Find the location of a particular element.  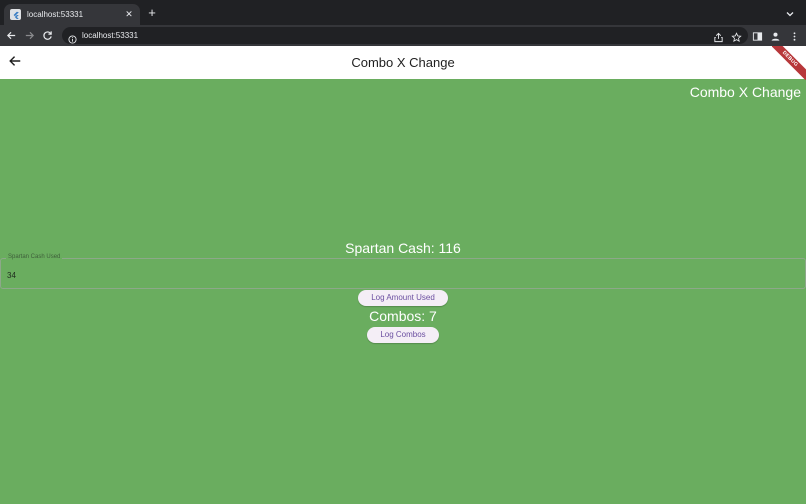

bookmark-star-icon is located at coordinates (736, 36).